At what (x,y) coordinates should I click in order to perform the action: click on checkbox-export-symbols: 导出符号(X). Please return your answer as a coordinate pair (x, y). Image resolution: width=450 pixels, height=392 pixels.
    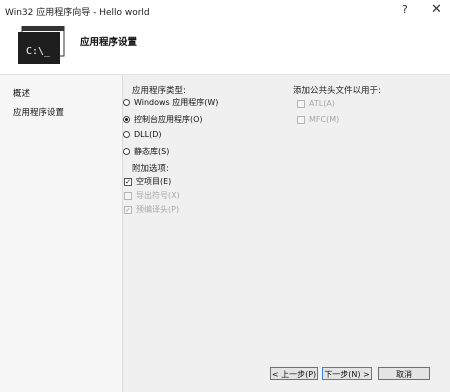
    Looking at the image, I should click on (152, 195).